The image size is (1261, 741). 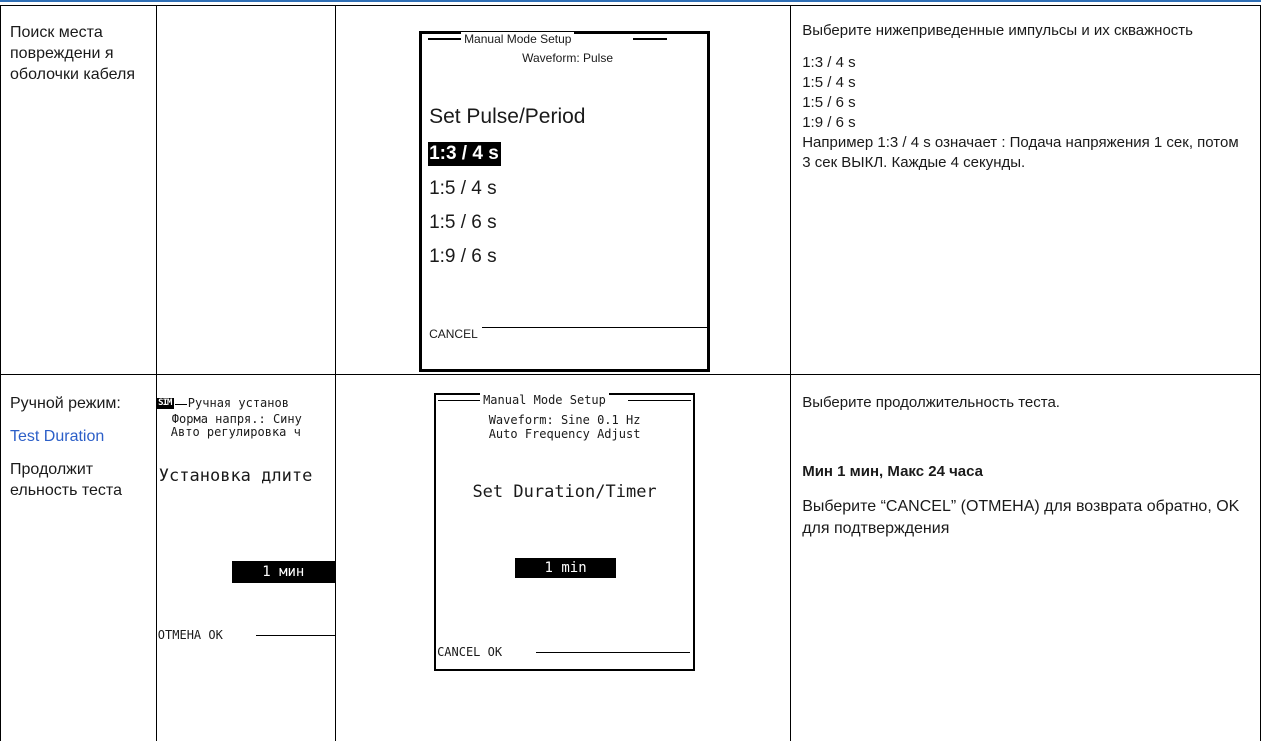 What do you see at coordinates (80, 436) in the screenshot?
I see `section-link: Test Duration` at bounding box center [80, 436].